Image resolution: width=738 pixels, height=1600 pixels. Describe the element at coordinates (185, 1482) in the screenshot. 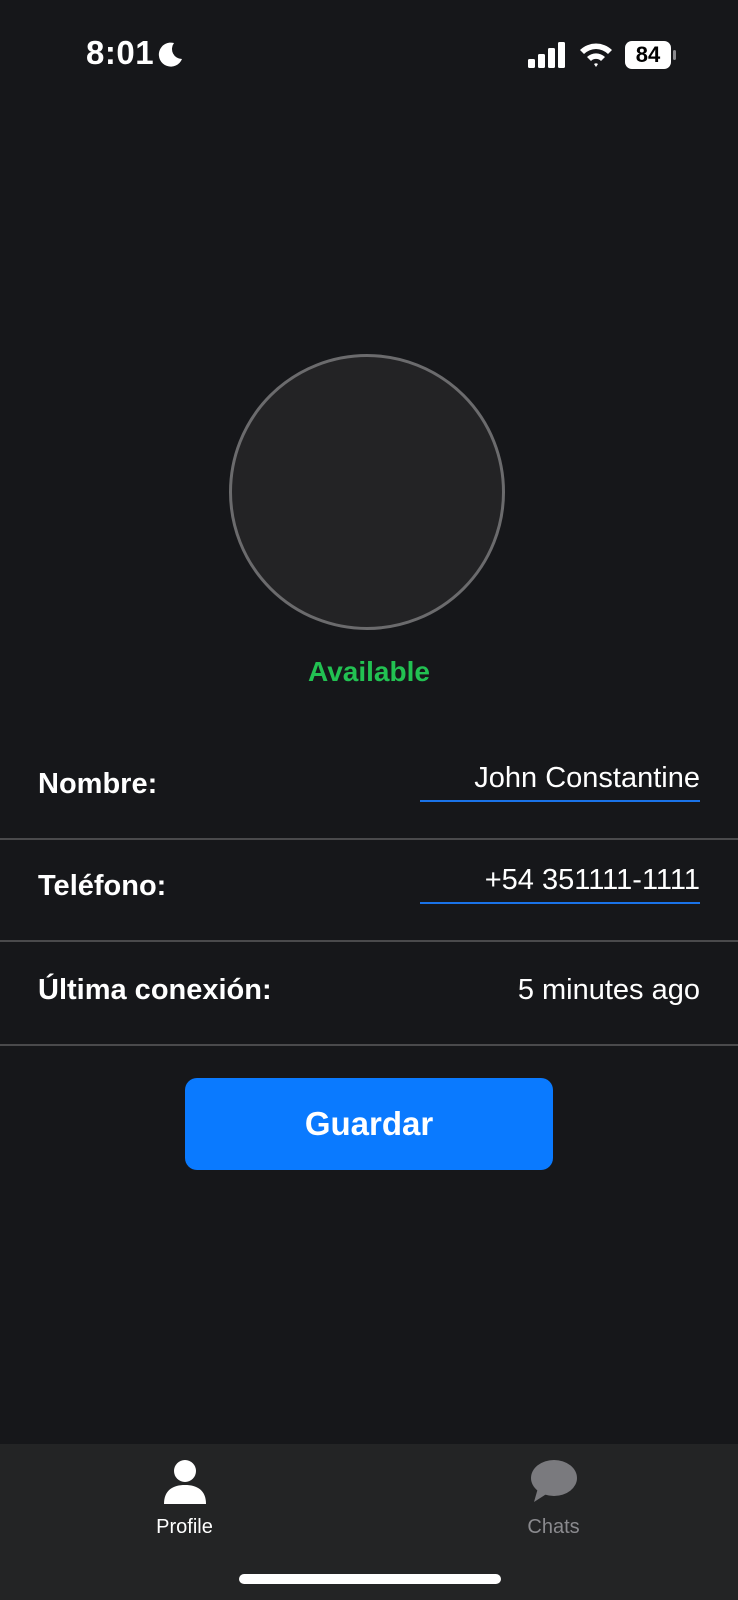

I see `person-icon` at that location.